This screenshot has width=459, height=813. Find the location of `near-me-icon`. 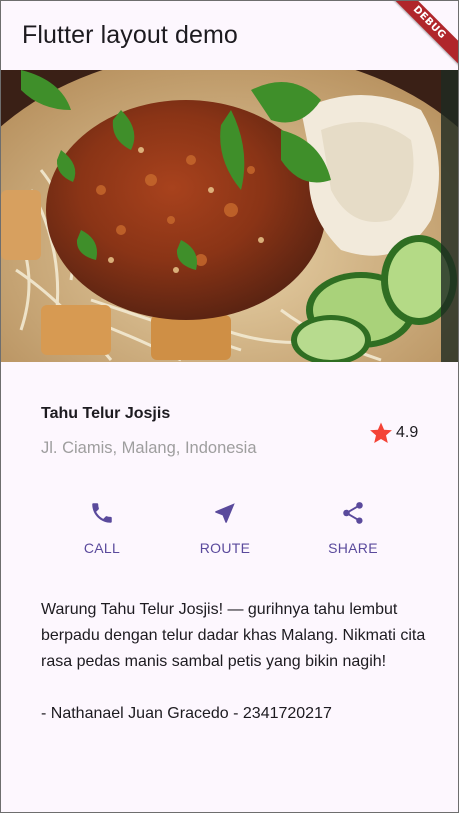

near-me-icon is located at coordinates (225, 513).